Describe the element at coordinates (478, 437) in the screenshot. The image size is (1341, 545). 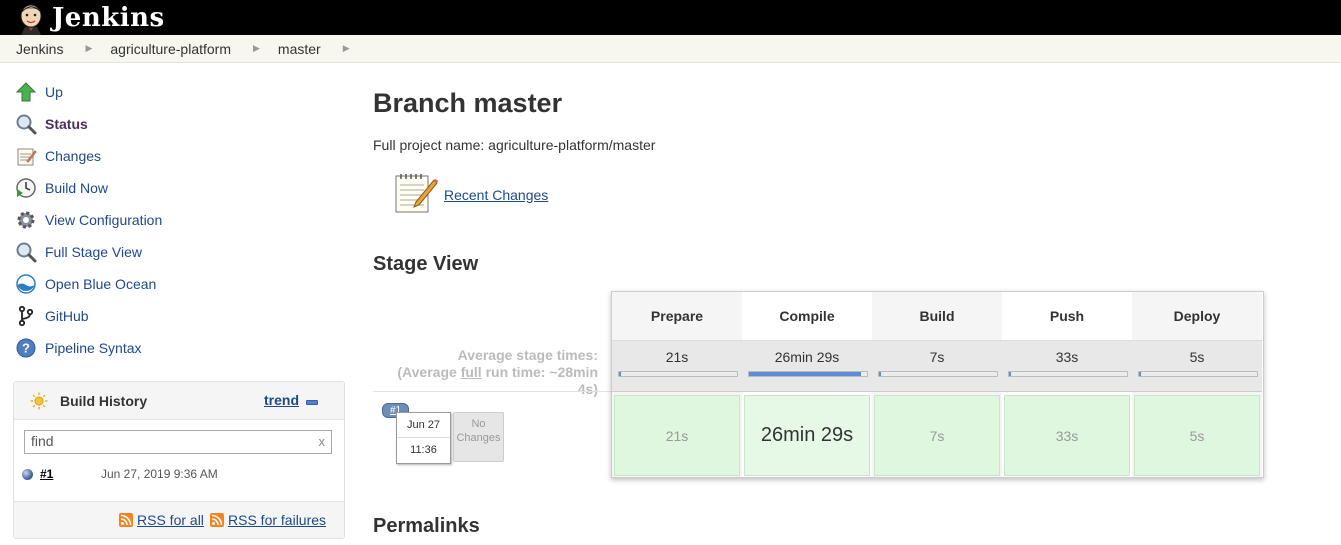
I see `no-changes-box: No Changes` at that location.